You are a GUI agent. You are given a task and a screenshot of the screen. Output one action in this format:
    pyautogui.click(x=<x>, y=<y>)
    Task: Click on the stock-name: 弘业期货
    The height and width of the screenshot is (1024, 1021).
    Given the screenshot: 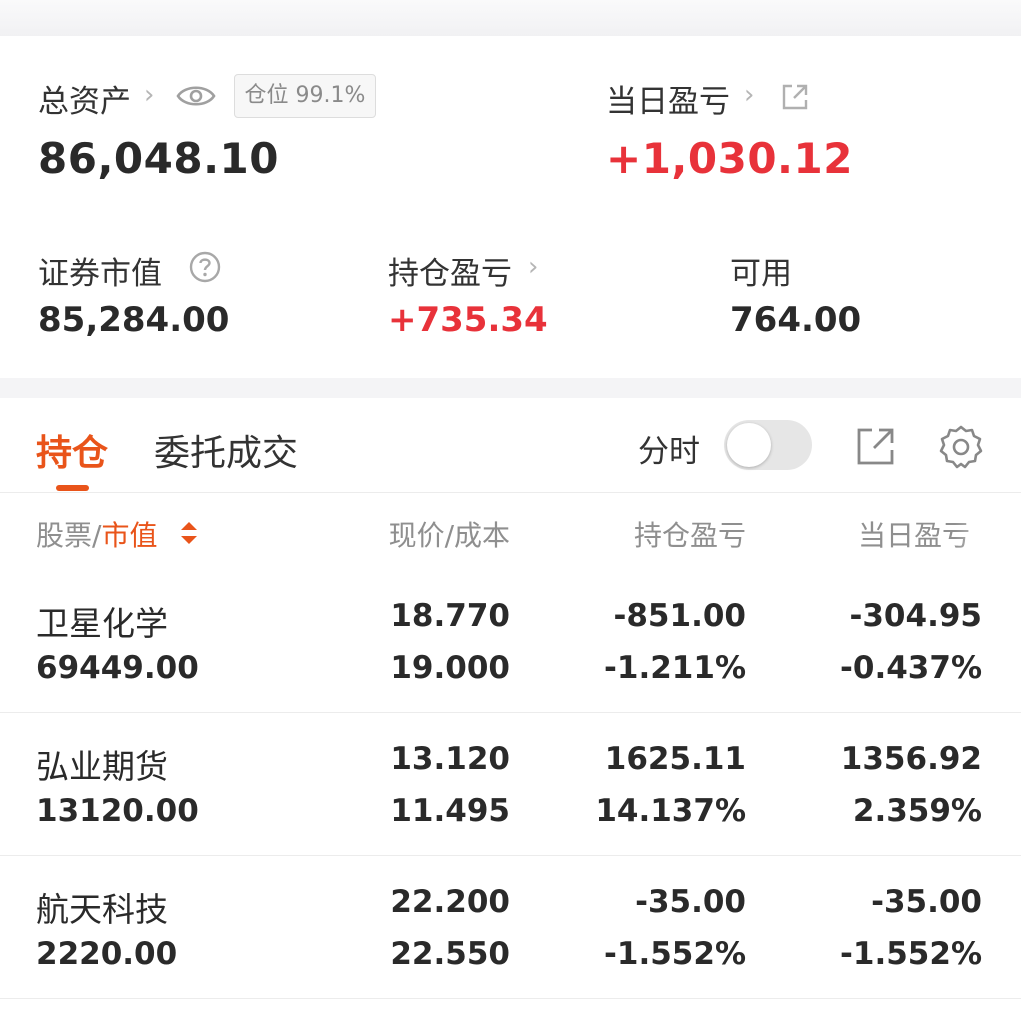 What is the action you would take?
    pyautogui.click(x=102, y=766)
    